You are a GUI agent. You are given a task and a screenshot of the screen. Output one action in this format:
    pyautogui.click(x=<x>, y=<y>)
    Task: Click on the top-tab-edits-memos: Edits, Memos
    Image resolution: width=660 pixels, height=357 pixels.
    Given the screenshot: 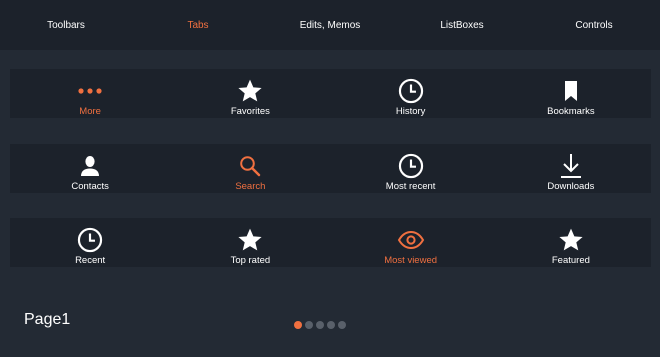 What is the action you would take?
    pyautogui.click(x=330, y=25)
    